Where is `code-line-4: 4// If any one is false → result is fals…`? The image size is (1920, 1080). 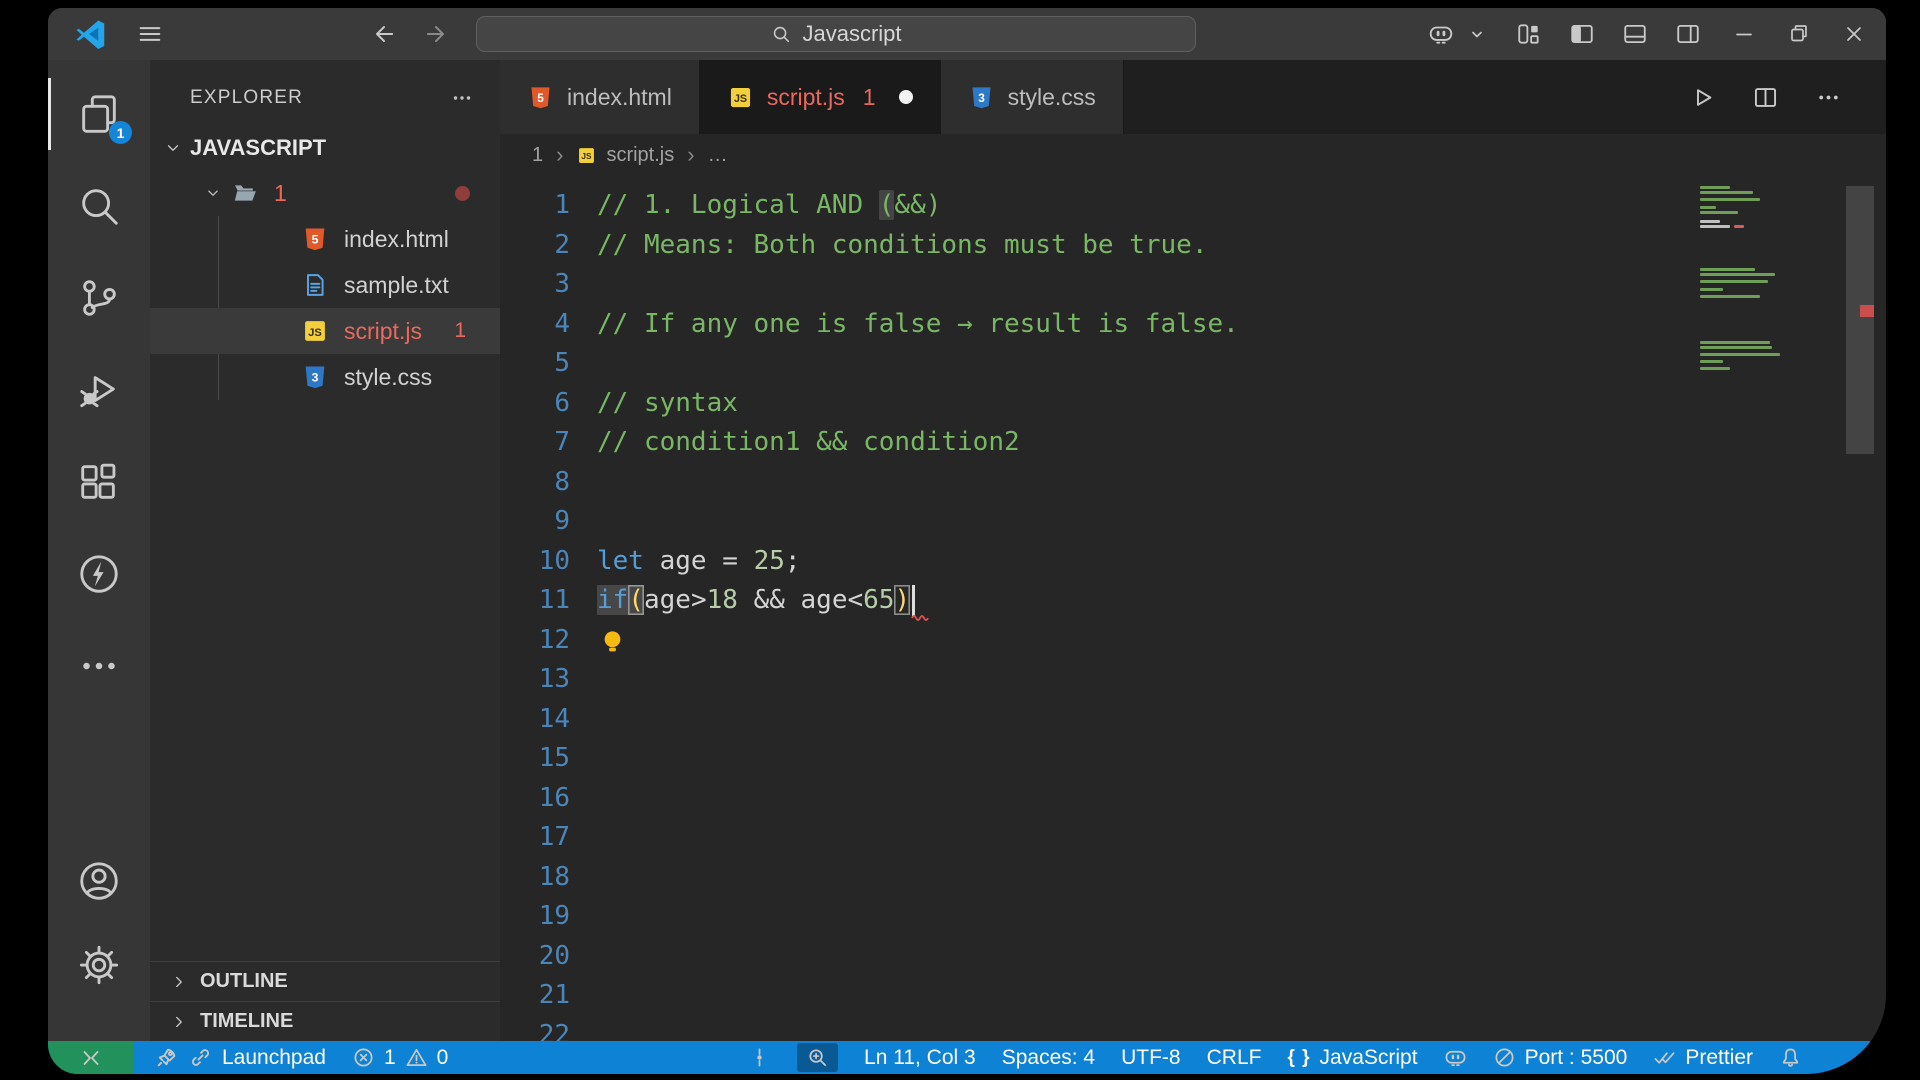
code-line-4: 4// If any one is false → result is fals… is located at coordinates (1193, 325).